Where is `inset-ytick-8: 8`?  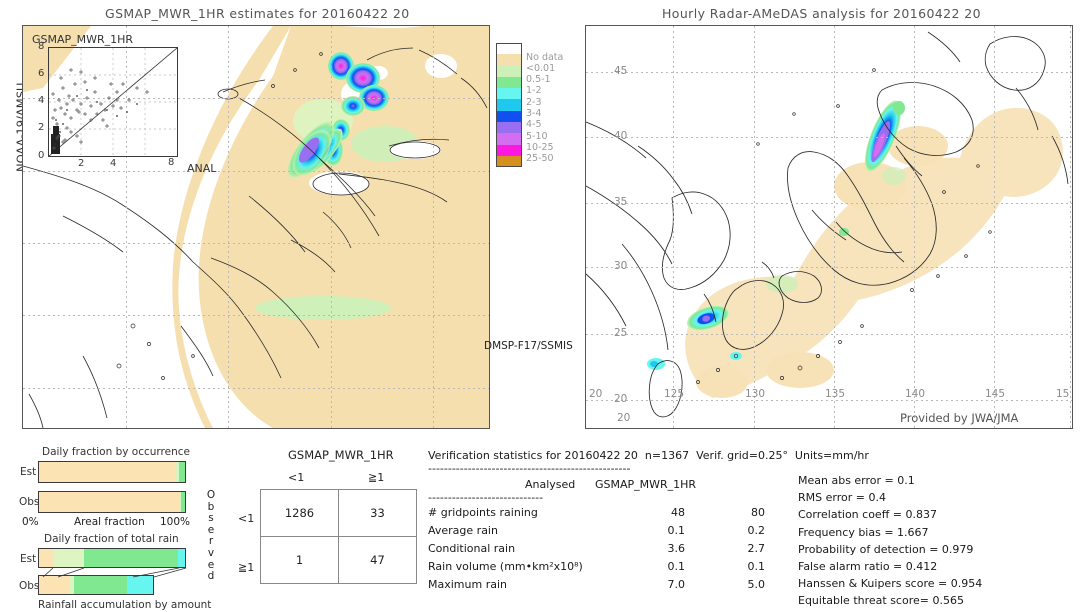
inset-ytick-8: 8 is located at coordinates (41, 46).